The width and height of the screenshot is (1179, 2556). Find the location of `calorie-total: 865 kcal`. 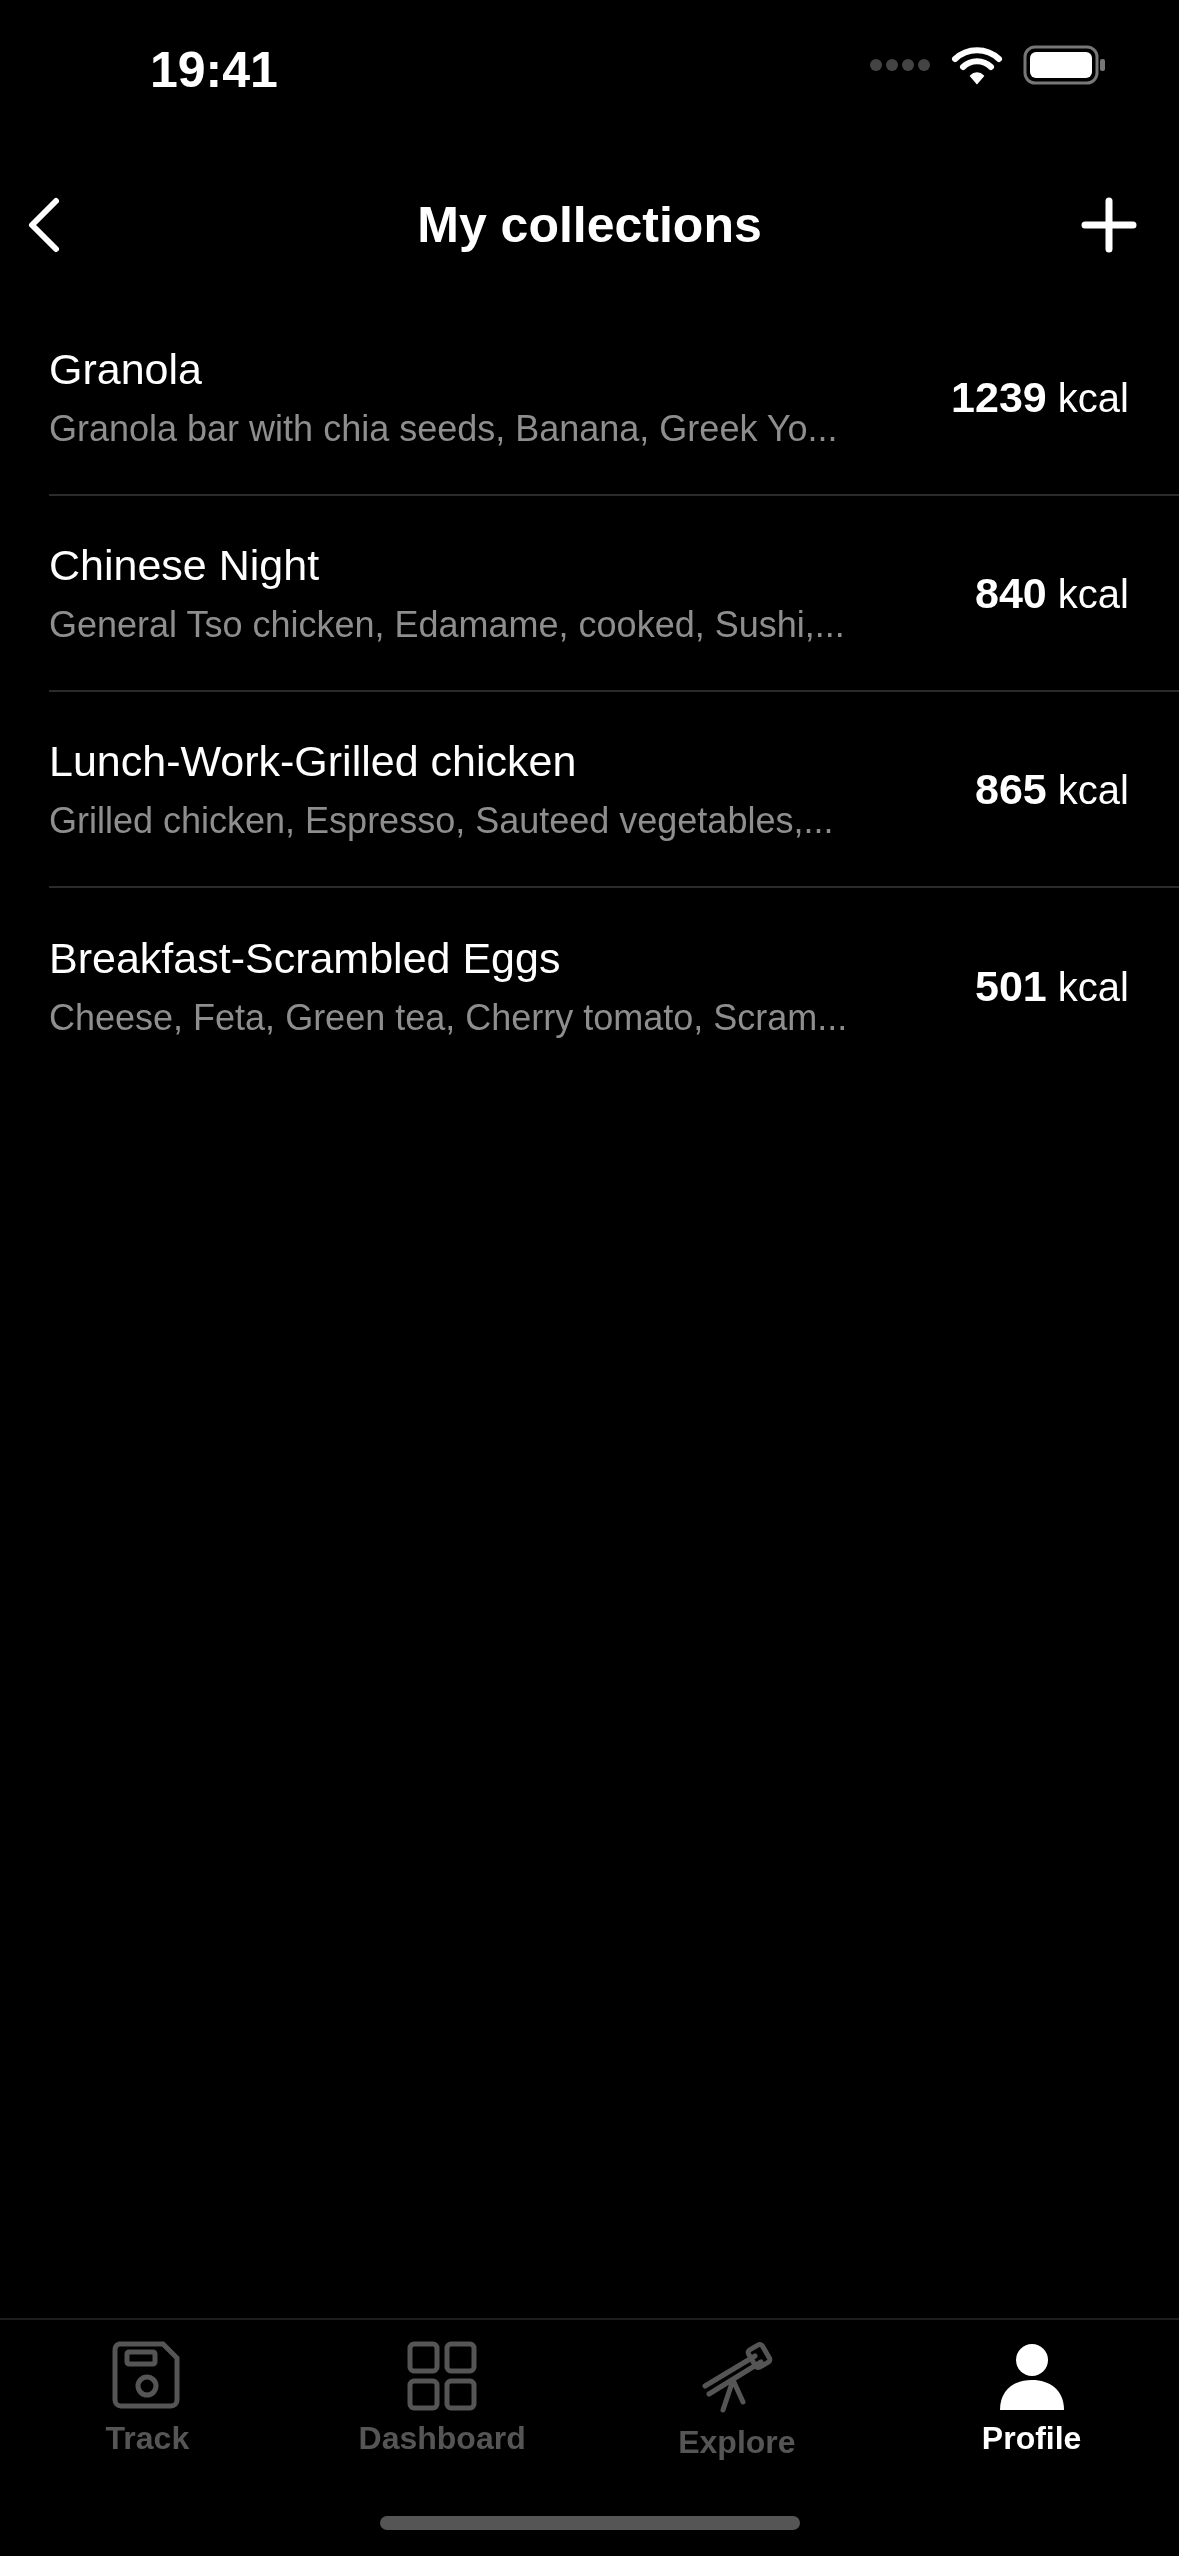

calorie-total: 865 kcal is located at coordinates (1052, 789).